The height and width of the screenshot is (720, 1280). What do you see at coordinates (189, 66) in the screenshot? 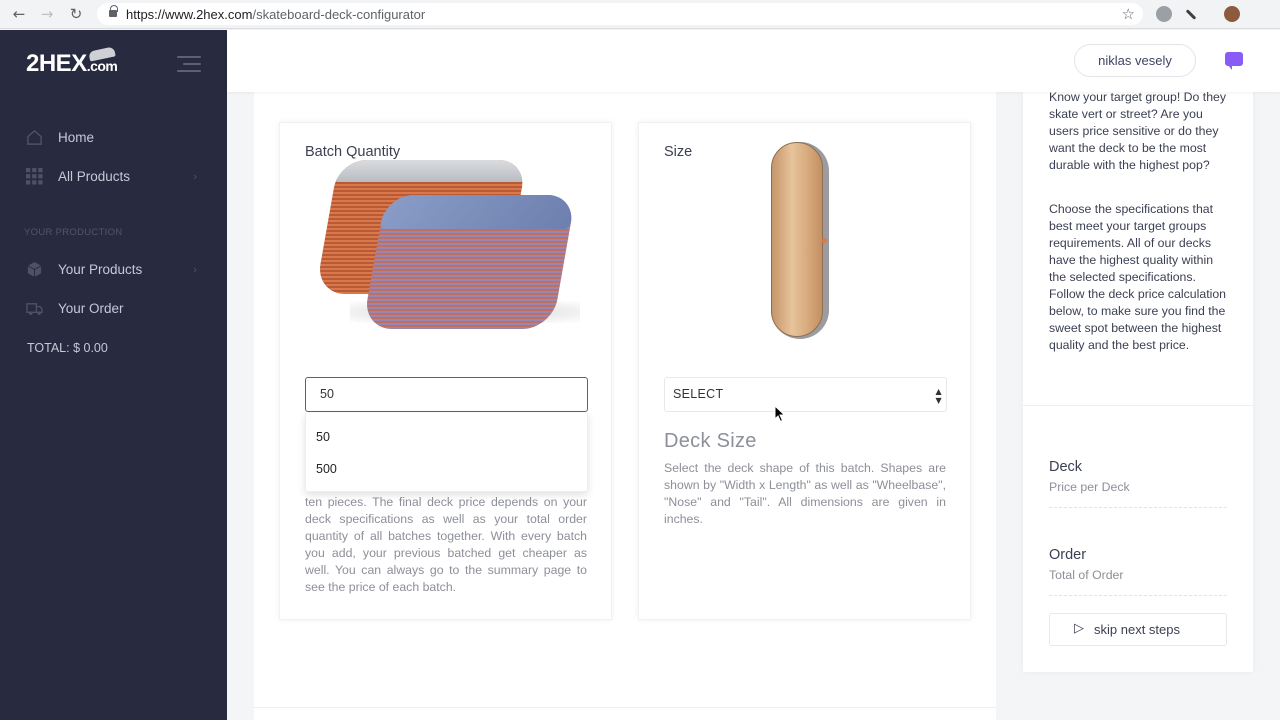
I see `menu-toggle-icon` at bounding box center [189, 66].